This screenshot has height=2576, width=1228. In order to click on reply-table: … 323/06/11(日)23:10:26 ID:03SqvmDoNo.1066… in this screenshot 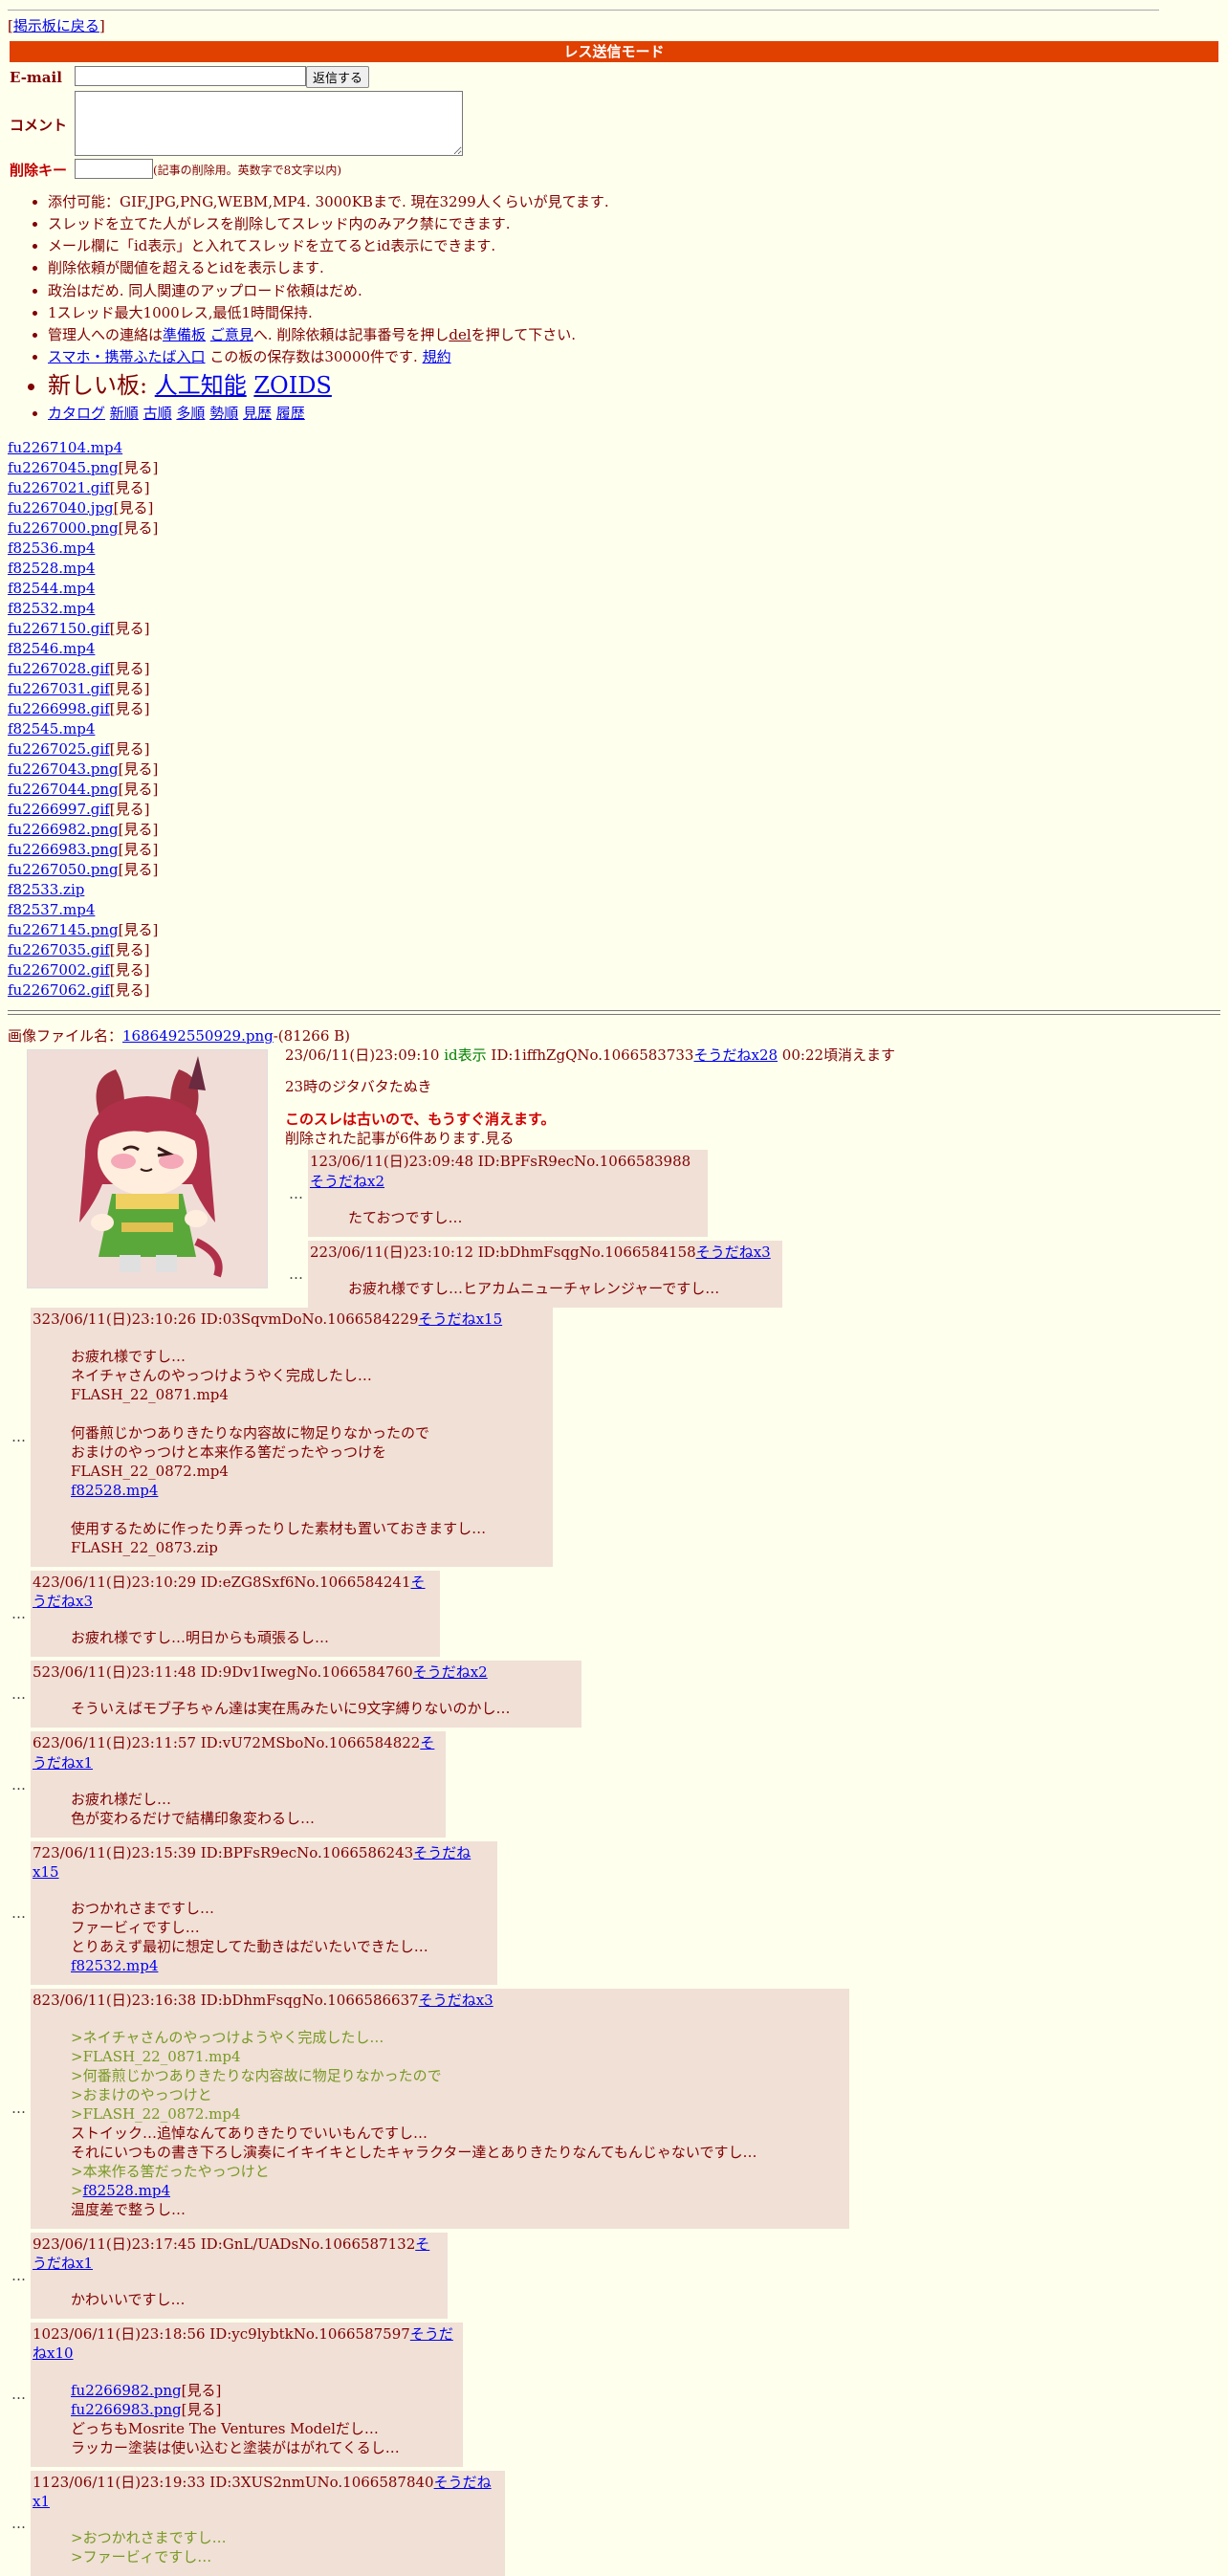, I will do `click(280, 1437)`.